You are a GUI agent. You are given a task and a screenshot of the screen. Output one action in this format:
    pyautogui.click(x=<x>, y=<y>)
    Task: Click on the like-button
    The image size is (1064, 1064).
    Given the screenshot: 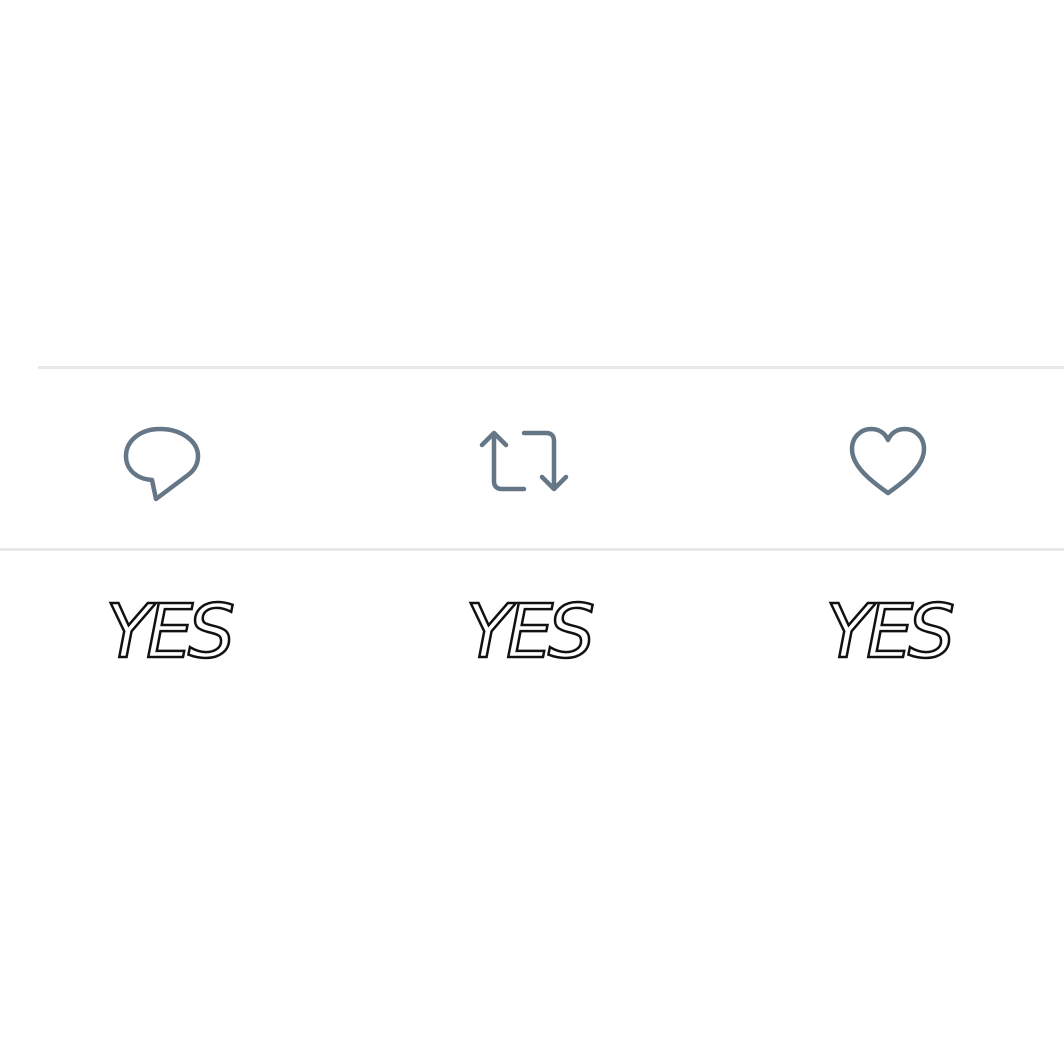 What is the action you would take?
    pyautogui.click(x=888, y=461)
    